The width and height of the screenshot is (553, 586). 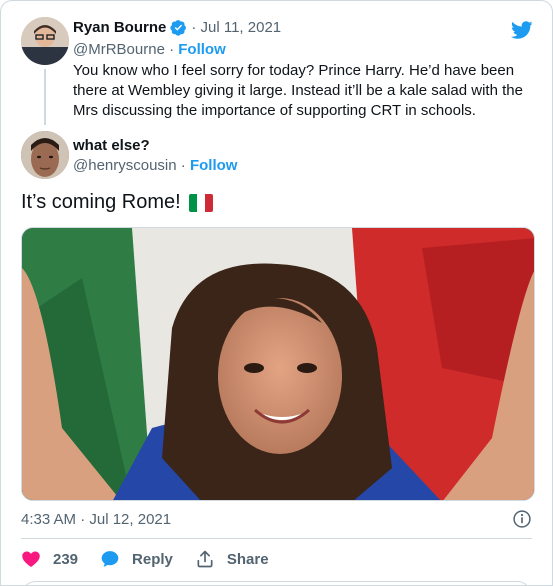 What do you see at coordinates (45, 155) in the screenshot?
I see `avatar-henryscousin` at bounding box center [45, 155].